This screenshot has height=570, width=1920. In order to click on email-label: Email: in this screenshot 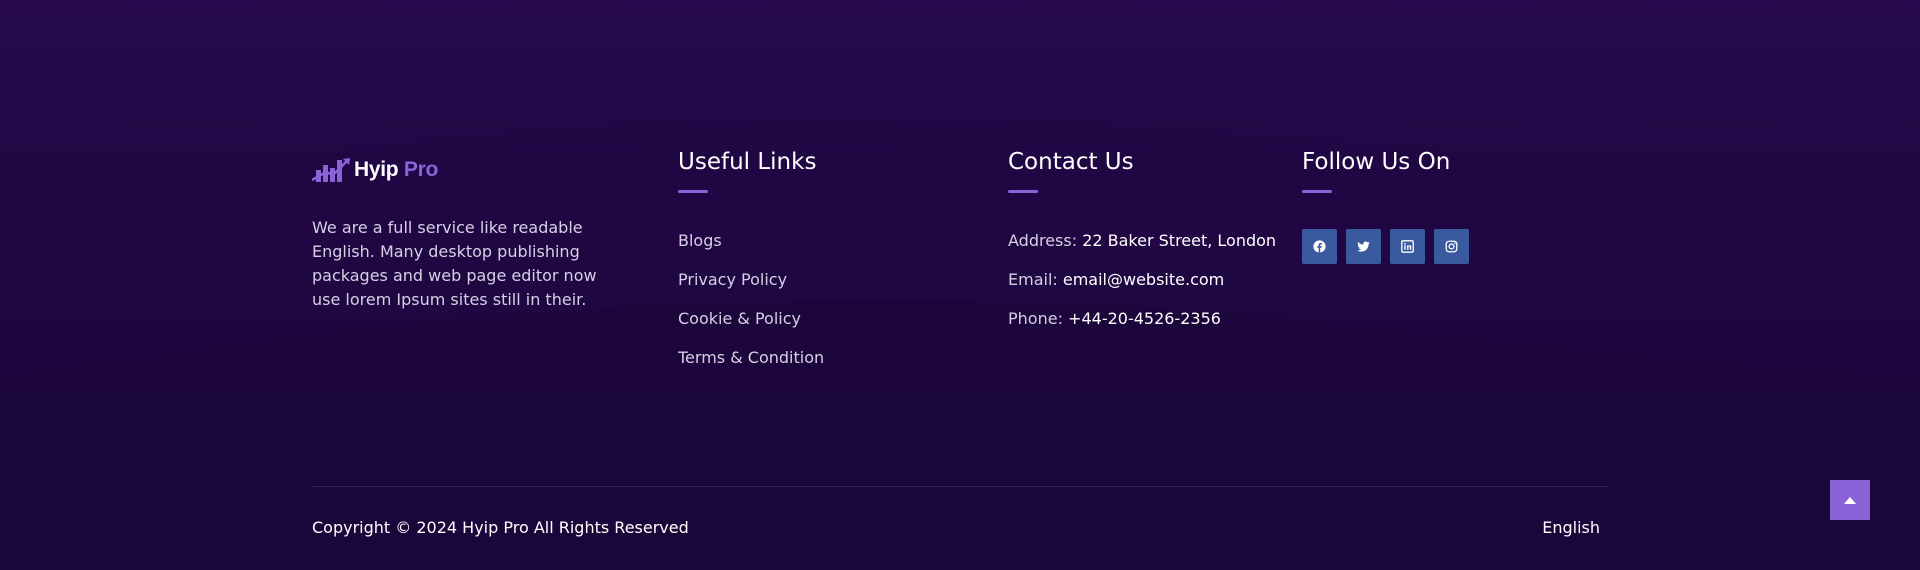, I will do `click(1033, 279)`.